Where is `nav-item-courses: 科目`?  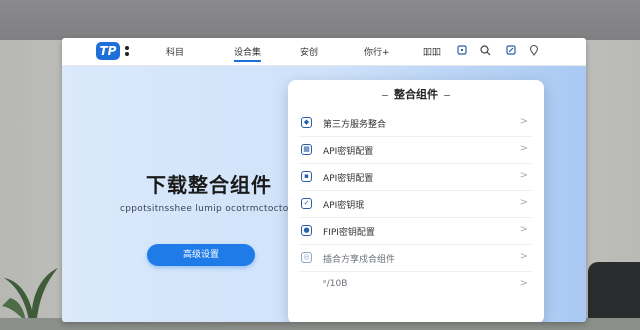 nav-item-courses: 科目 is located at coordinates (175, 51).